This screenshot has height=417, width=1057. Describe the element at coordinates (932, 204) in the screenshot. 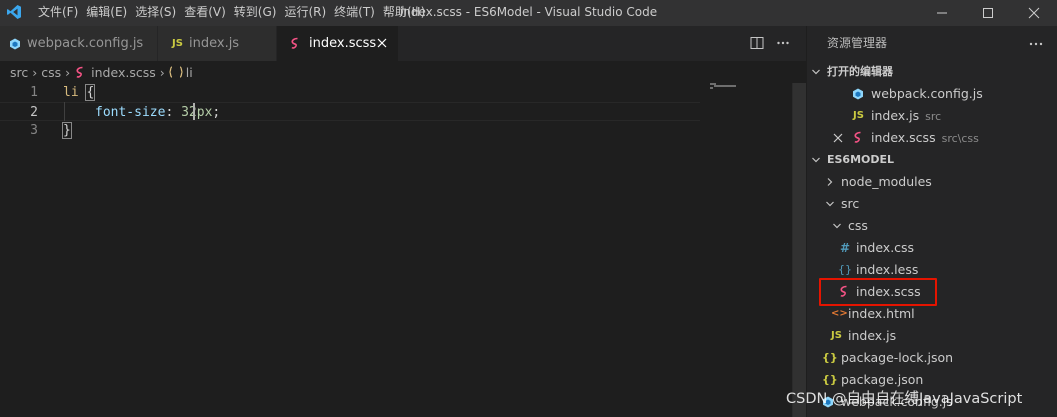

I see `tree-folder-src: src` at that location.